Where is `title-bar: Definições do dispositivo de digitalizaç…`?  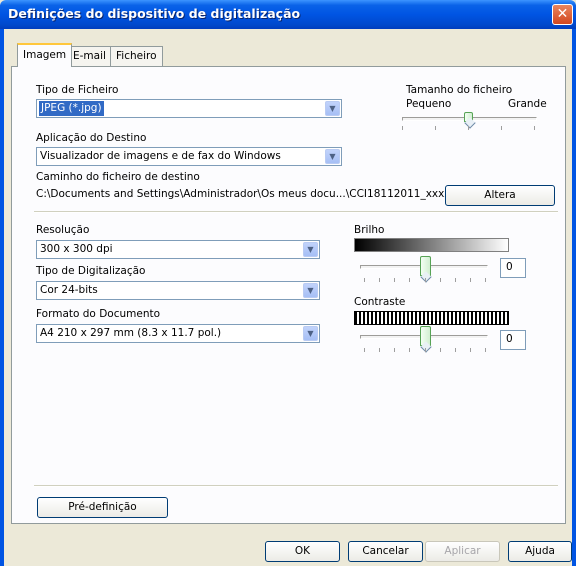
title-bar: Definições do dispositivo de digitalizaç… is located at coordinates (288, 14).